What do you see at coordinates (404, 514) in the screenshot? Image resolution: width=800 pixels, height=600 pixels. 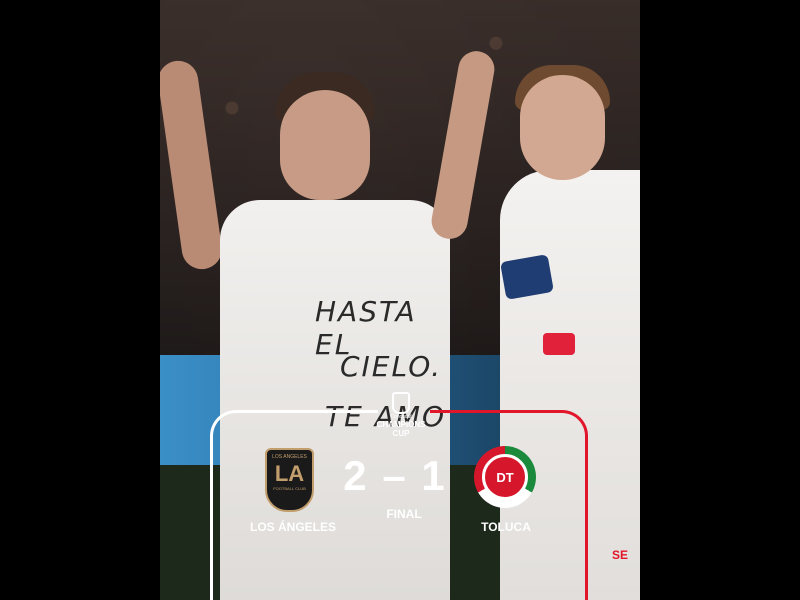 I see `match-status: FINAL` at bounding box center [404, 514].